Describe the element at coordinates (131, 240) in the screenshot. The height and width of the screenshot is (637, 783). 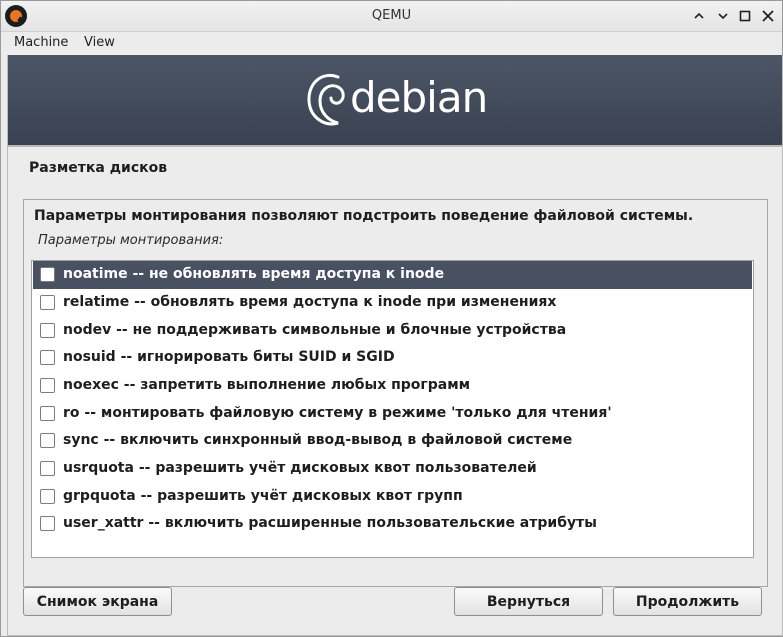
I see `list-caption: Параметры монтирования:` at that location.